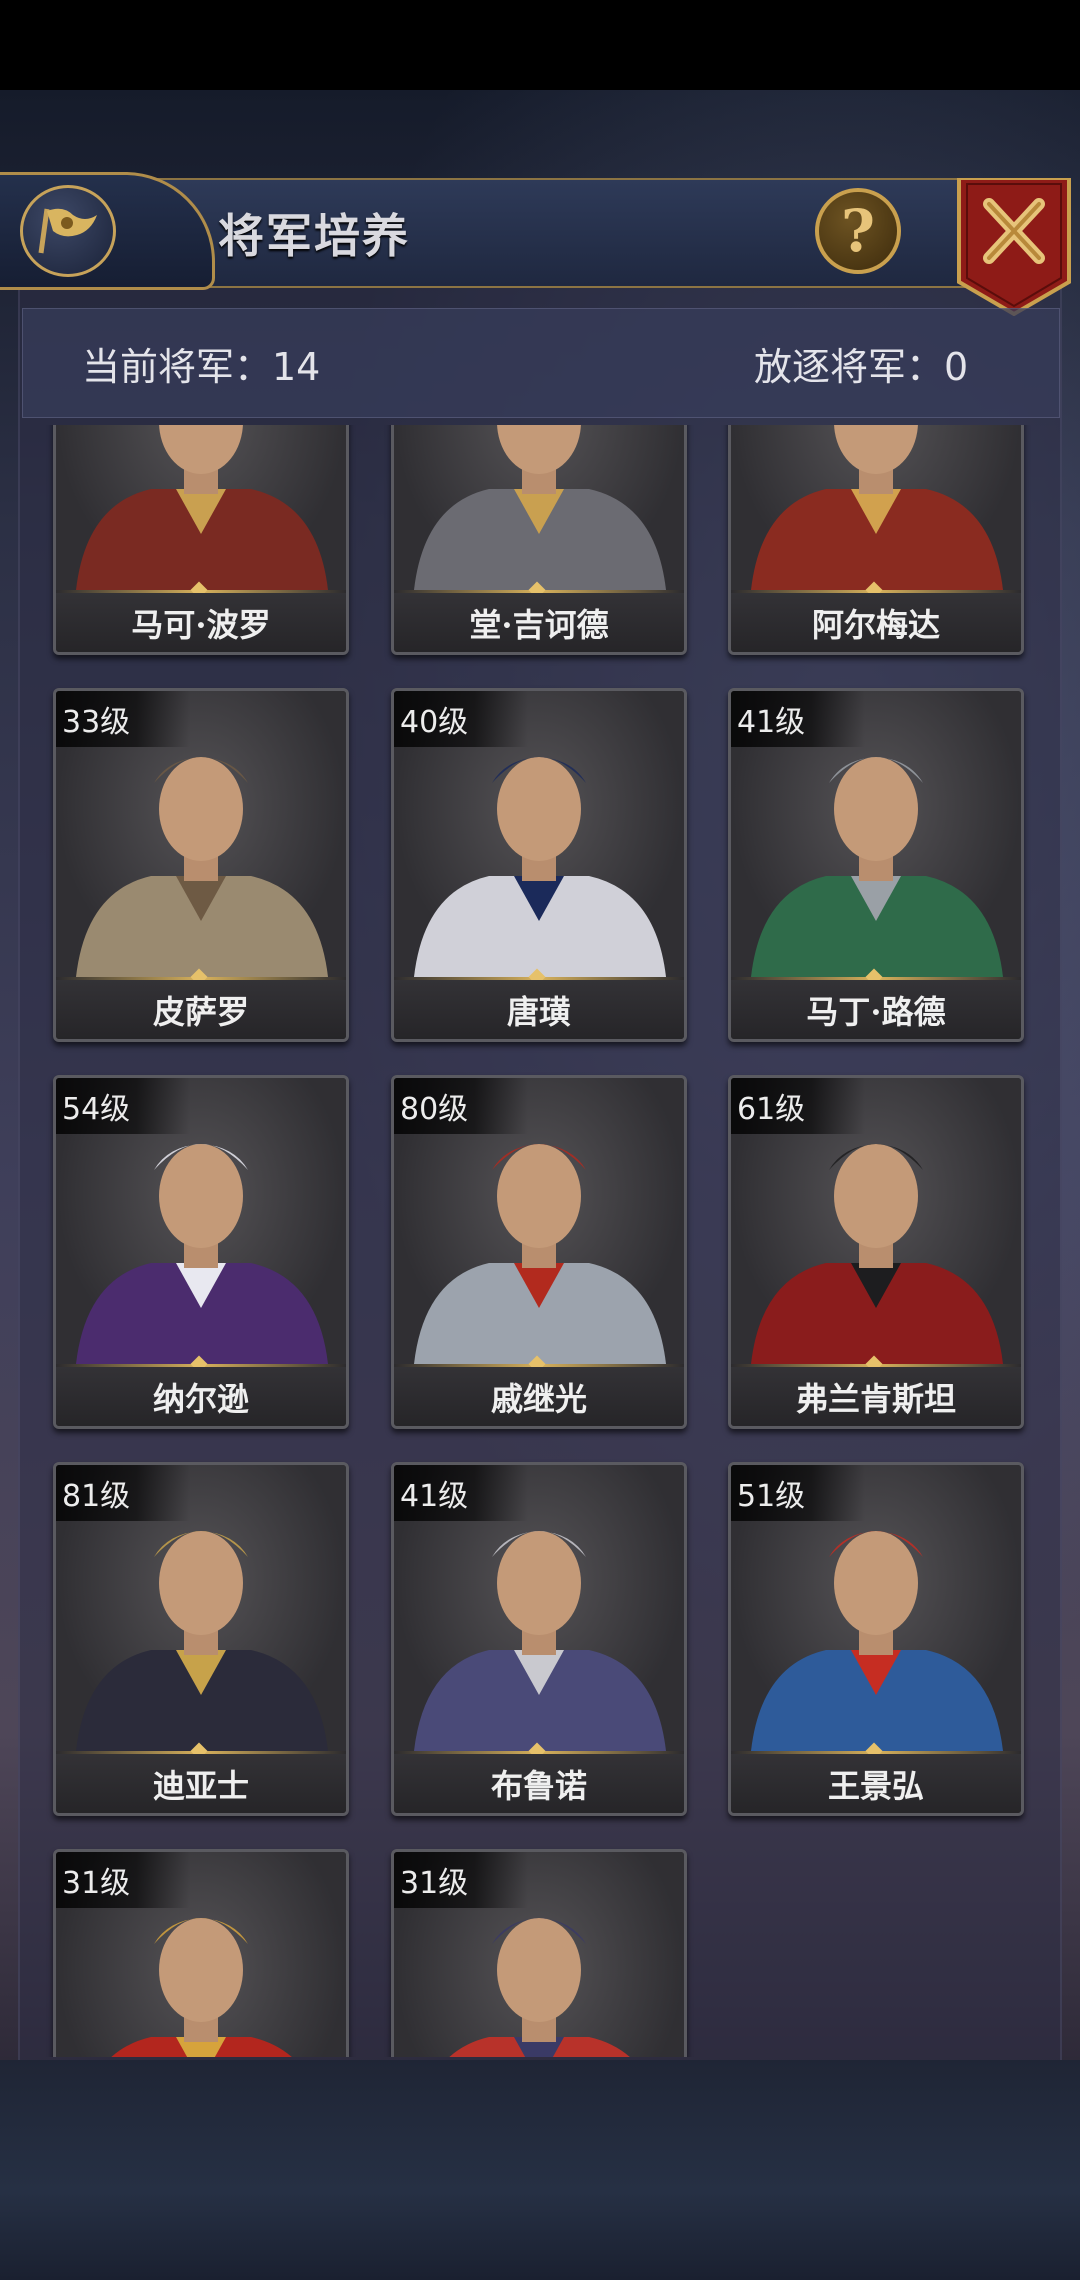 This screenshot has width=1080, height=2280. What do you see at coordinates (68, 231) in the screenshot?
I see `flag-emblem-icon` at bounding box center [68, 231].